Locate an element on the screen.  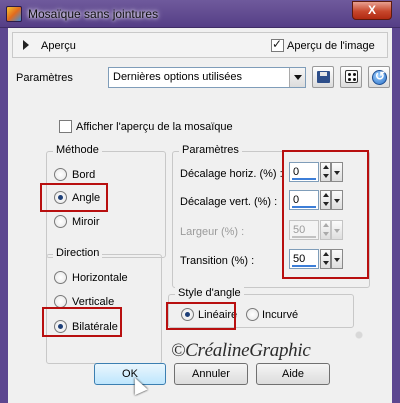
angle-highlight is located at coordinates (74, 197).